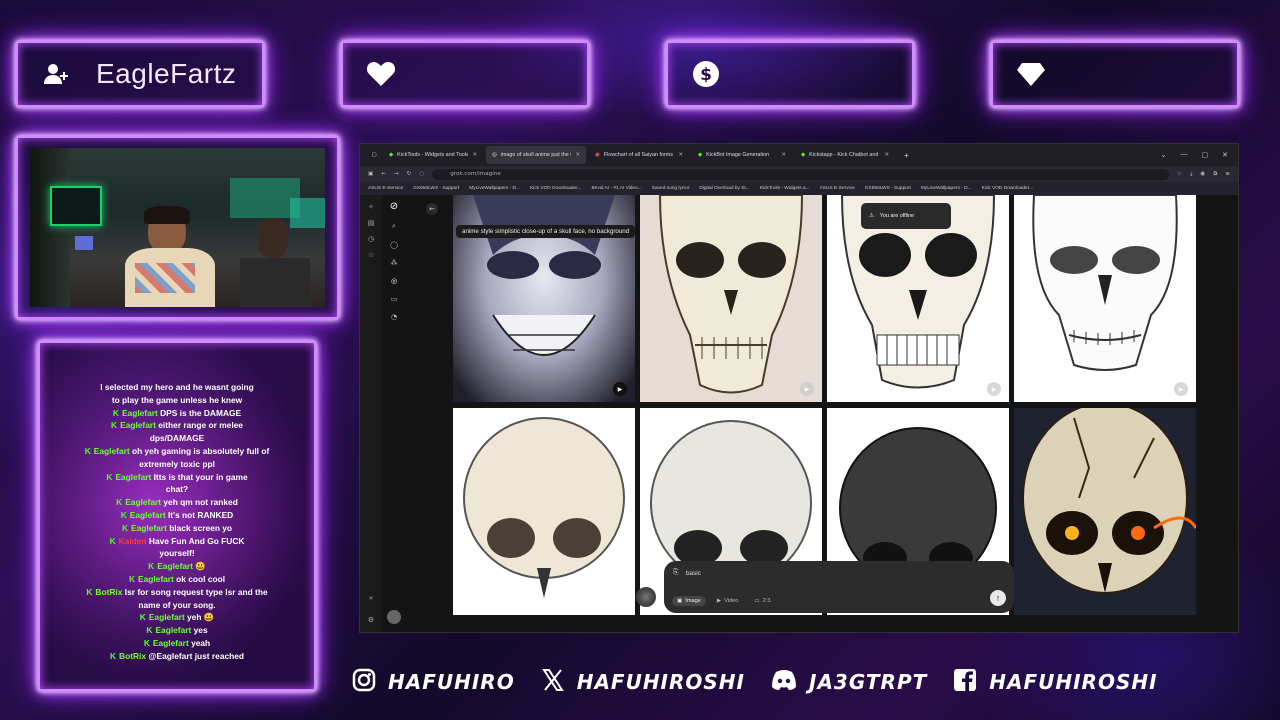  Describe the element at coordinates (371, 207) in the screenshot. I see `sidebar-ai-icon: ✧` at that location.